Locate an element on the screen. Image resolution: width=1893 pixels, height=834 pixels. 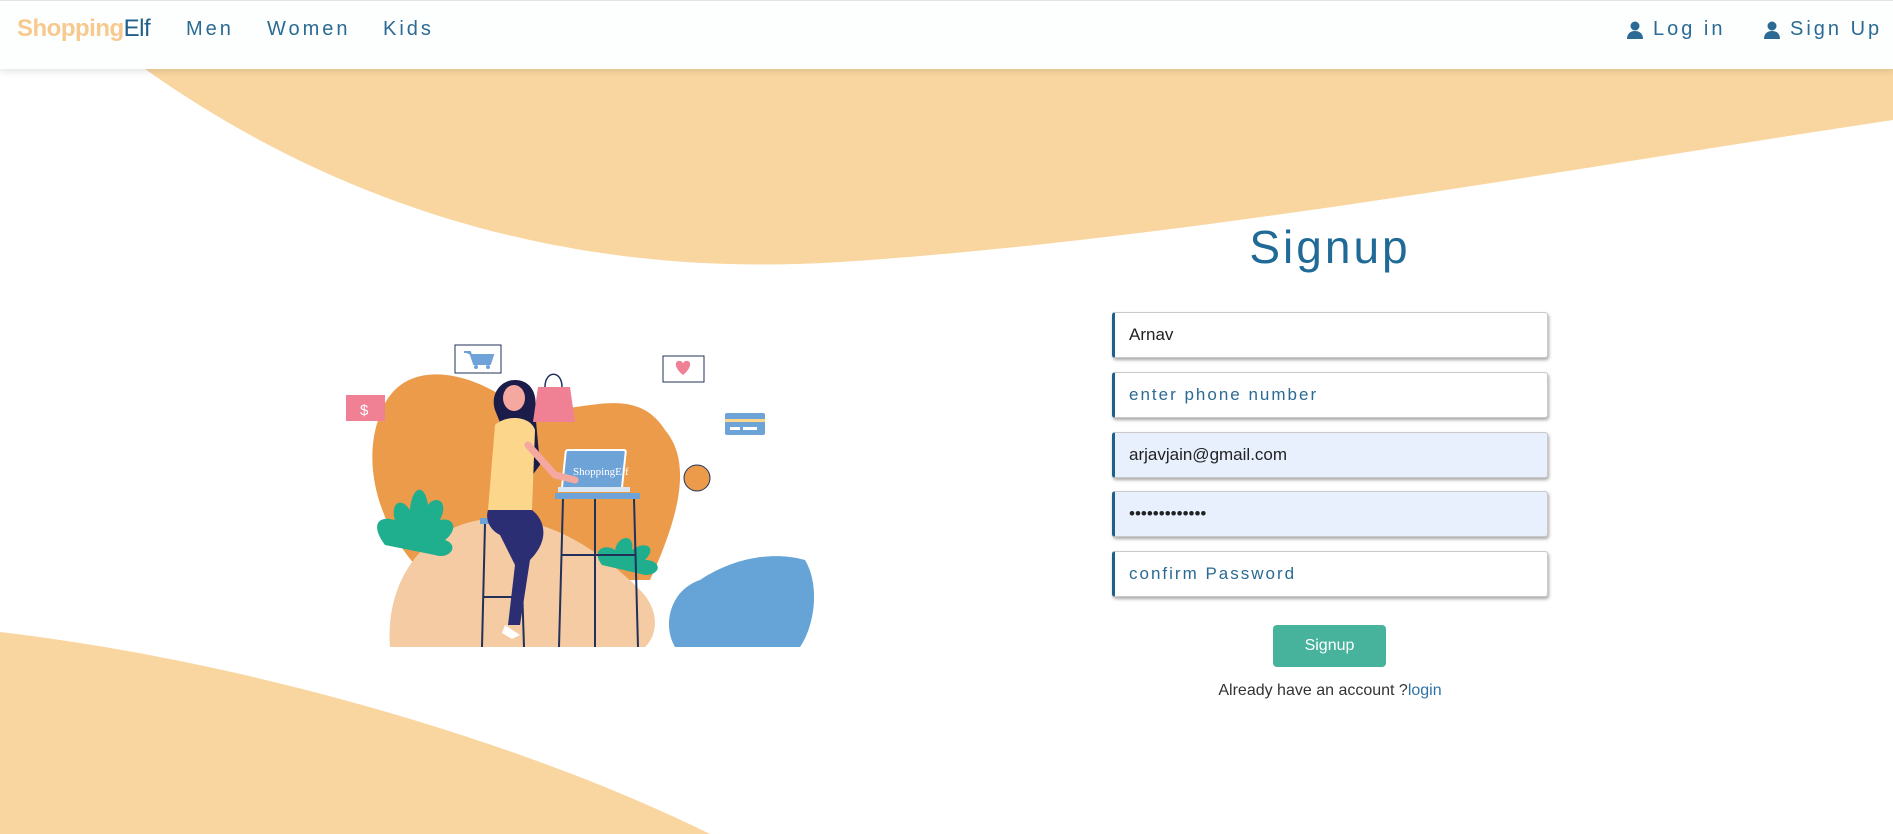
login-nav-label: Log in is located at coordinates (1689, 29).